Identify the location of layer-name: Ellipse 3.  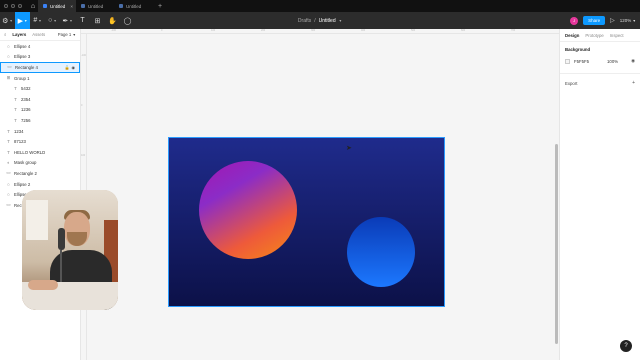
(22, 57).